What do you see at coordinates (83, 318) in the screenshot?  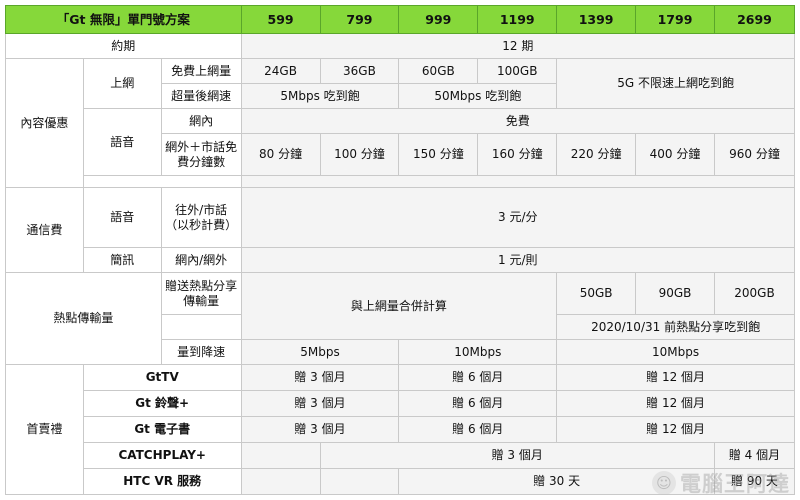 I see `hotspot-label: 熱點傳輸量` at bounding box center [83, 318].